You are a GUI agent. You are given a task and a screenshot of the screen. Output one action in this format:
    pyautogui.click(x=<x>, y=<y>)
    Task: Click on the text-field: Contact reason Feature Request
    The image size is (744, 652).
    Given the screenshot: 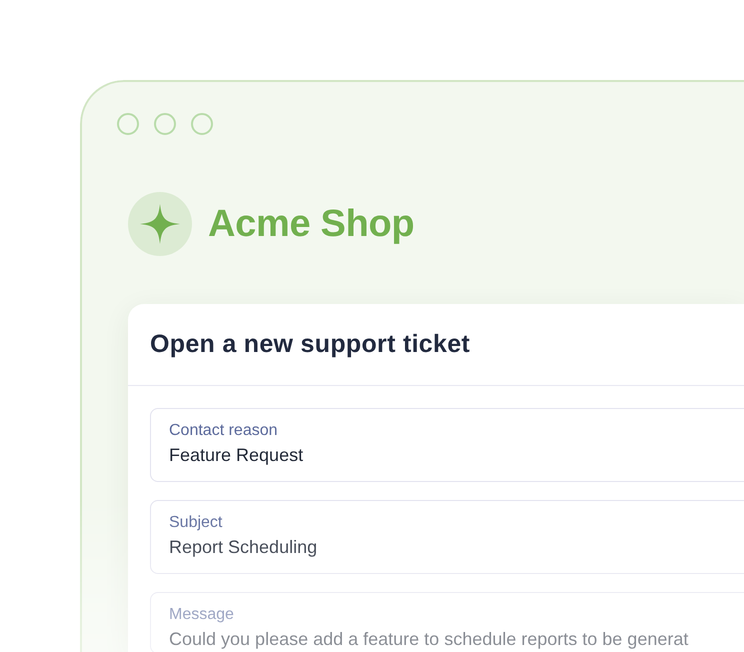 What is the action you would take?
    pyautogui.click(x=447, y=445)
    